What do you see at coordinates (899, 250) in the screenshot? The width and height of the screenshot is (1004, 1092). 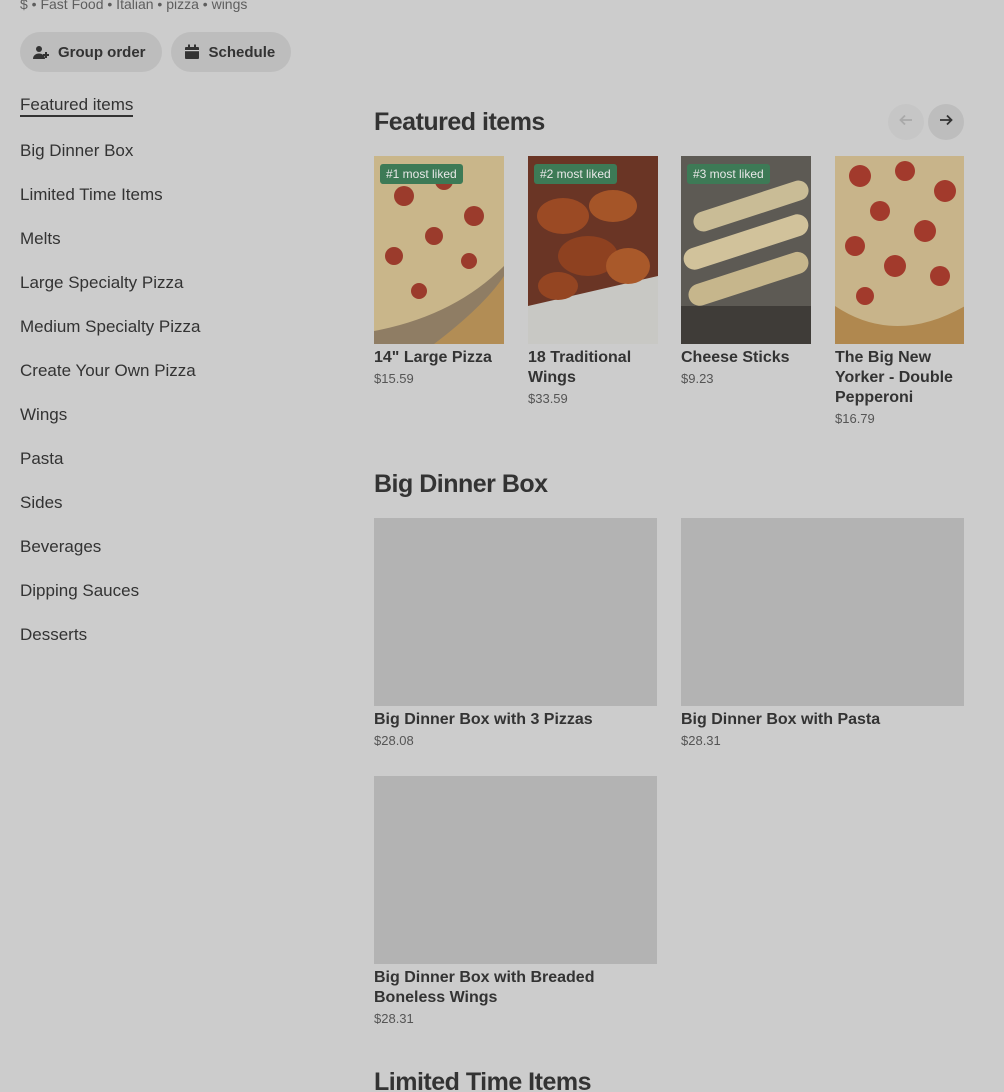 I see `pepperoni-pizza-image` at bounding box center [899, 250].